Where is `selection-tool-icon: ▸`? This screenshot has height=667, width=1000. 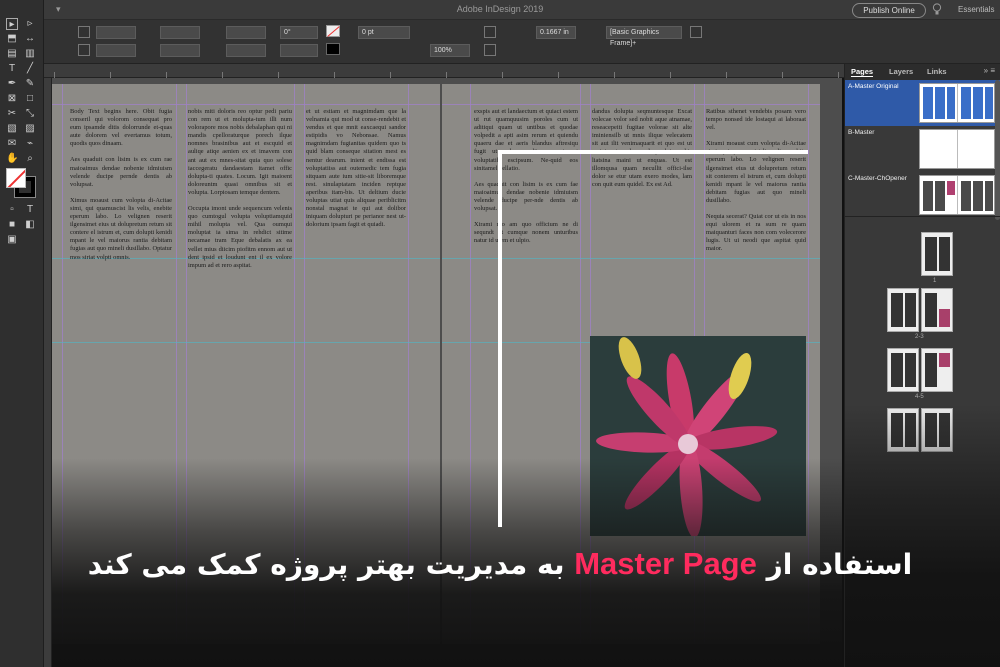 selection-tool-icon: ▸ is located at coordinates (12, 24).